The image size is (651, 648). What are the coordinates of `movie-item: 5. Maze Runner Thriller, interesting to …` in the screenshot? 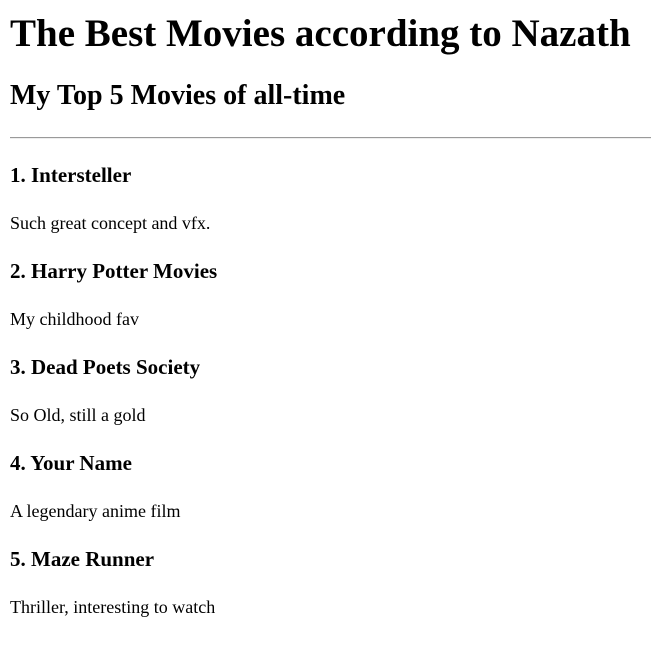 It's located at (330, 582).